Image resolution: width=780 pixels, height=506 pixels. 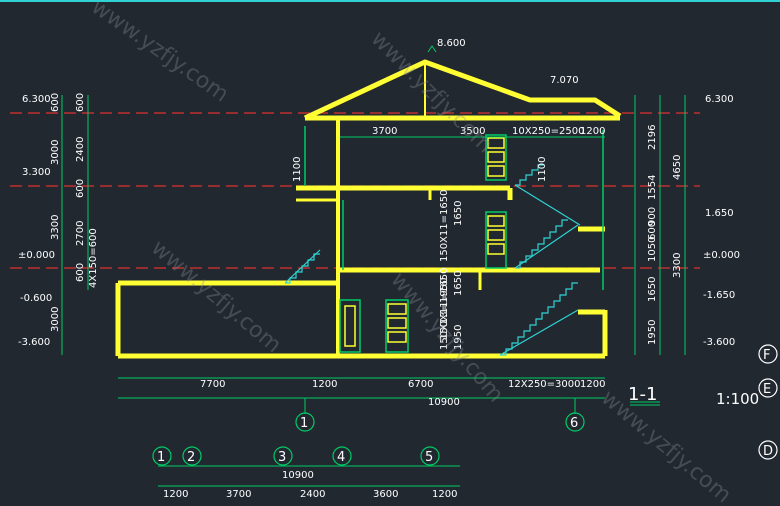 I want to click on section-axis-labels, so click(x=440, y=422).